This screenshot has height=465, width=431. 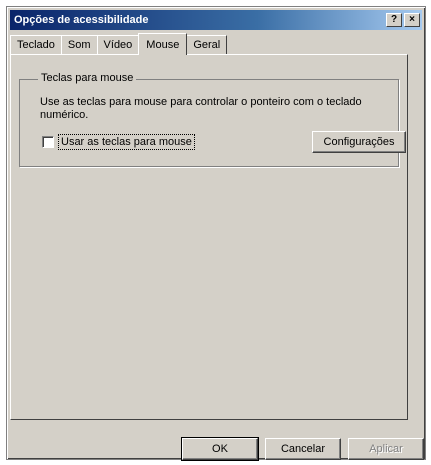 I want to click on apply-button: Aplicar, so click(x=386, y=449).